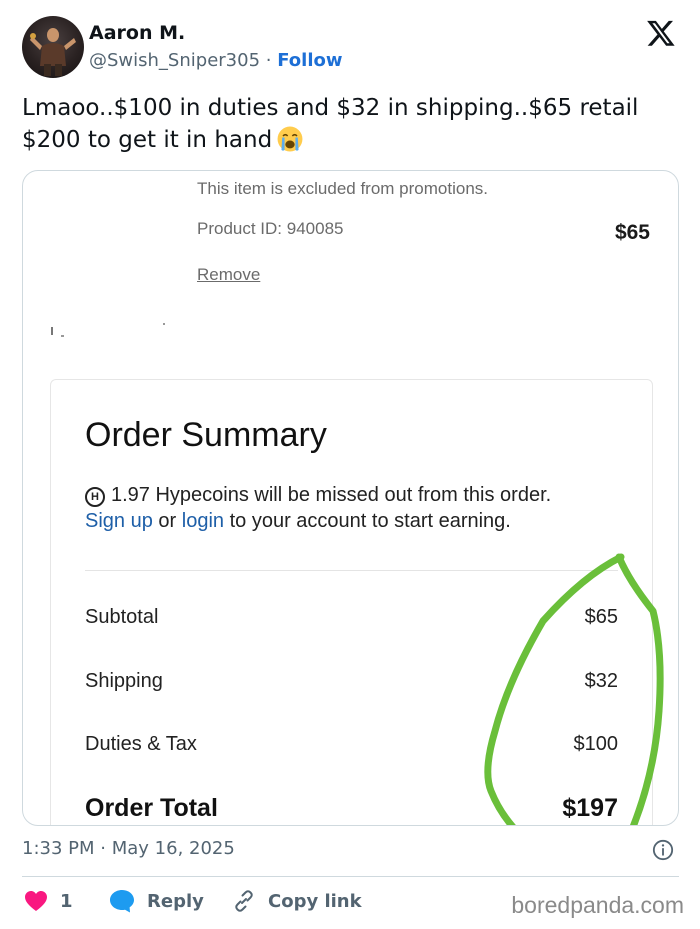 The image size is (700, 929). What do you see at coordinates (244, 901) in the screenshot?
I see `link-icon` at bounding box center [244, 901].